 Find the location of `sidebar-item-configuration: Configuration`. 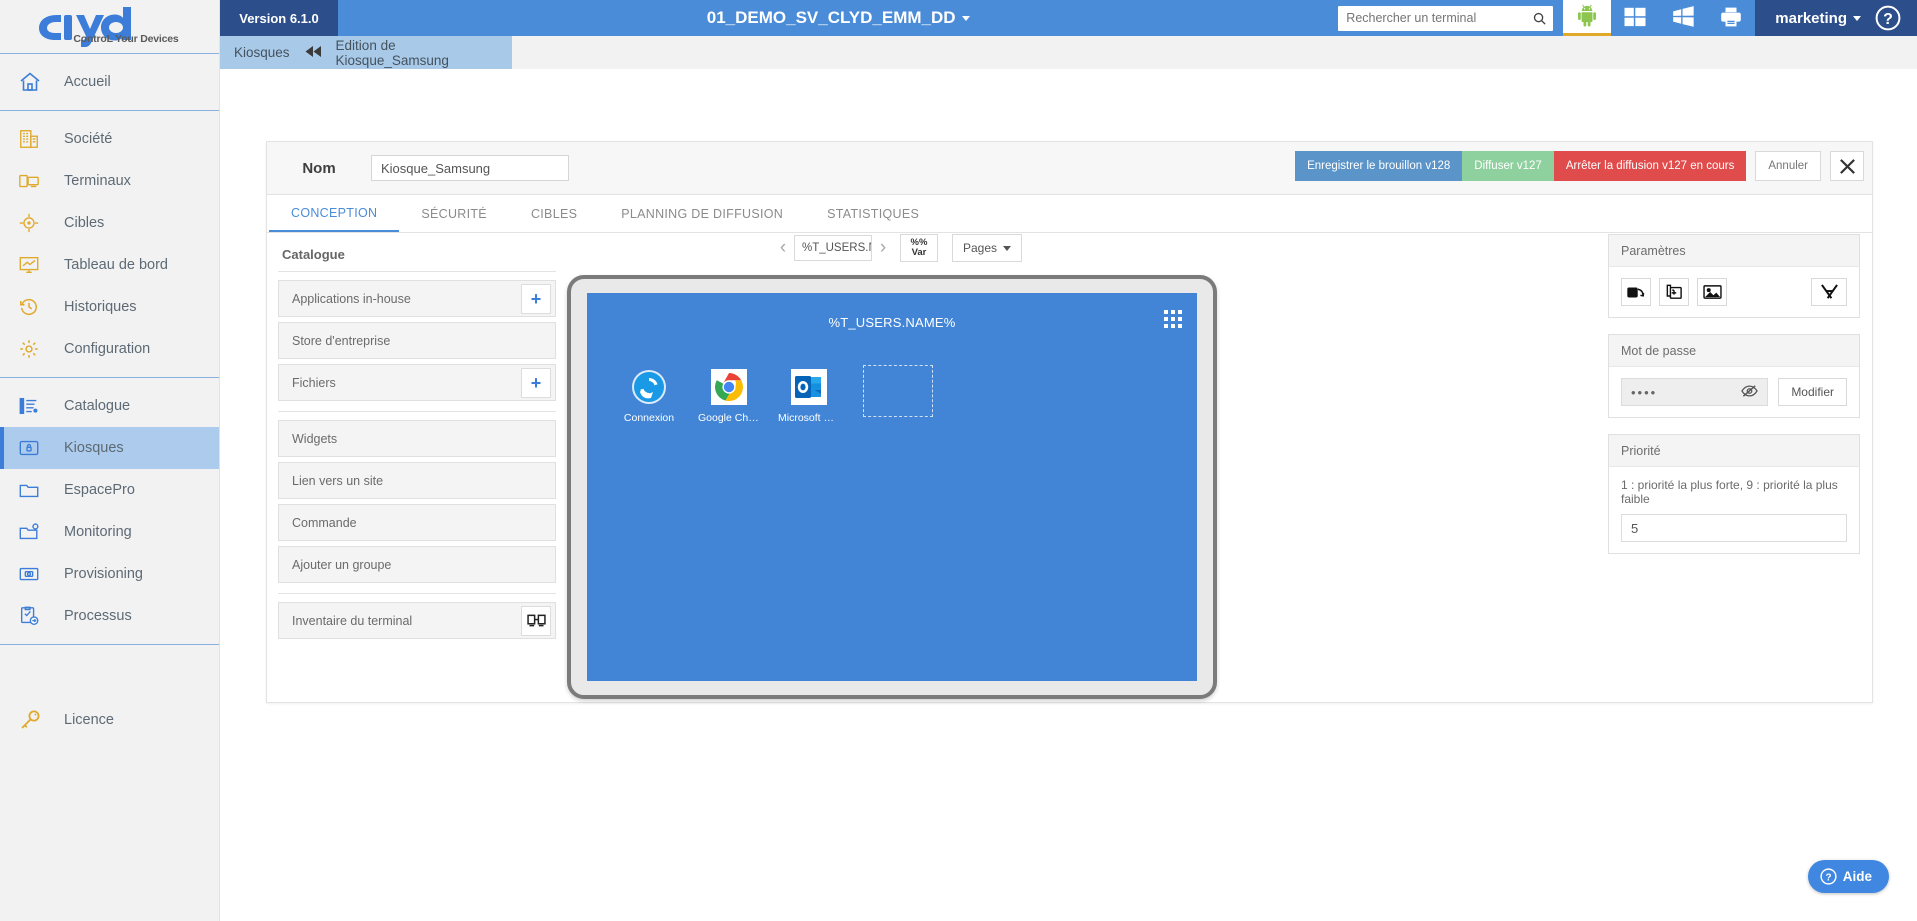

sidebar-item-configuration: Configuration is located at coordinates (109, 349).